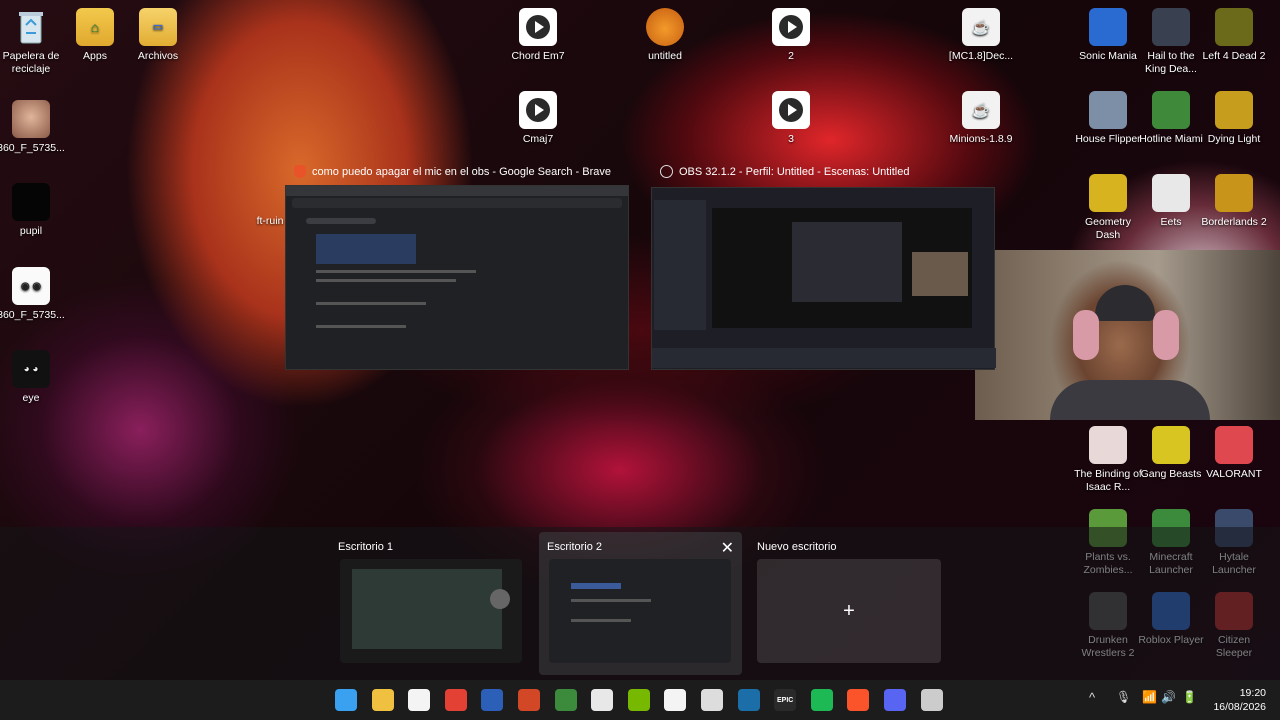 The width and height of the screenshot is (1280, 720). I want to click on virtual-desktop-label: Escritorio 2, so click(575, 547).